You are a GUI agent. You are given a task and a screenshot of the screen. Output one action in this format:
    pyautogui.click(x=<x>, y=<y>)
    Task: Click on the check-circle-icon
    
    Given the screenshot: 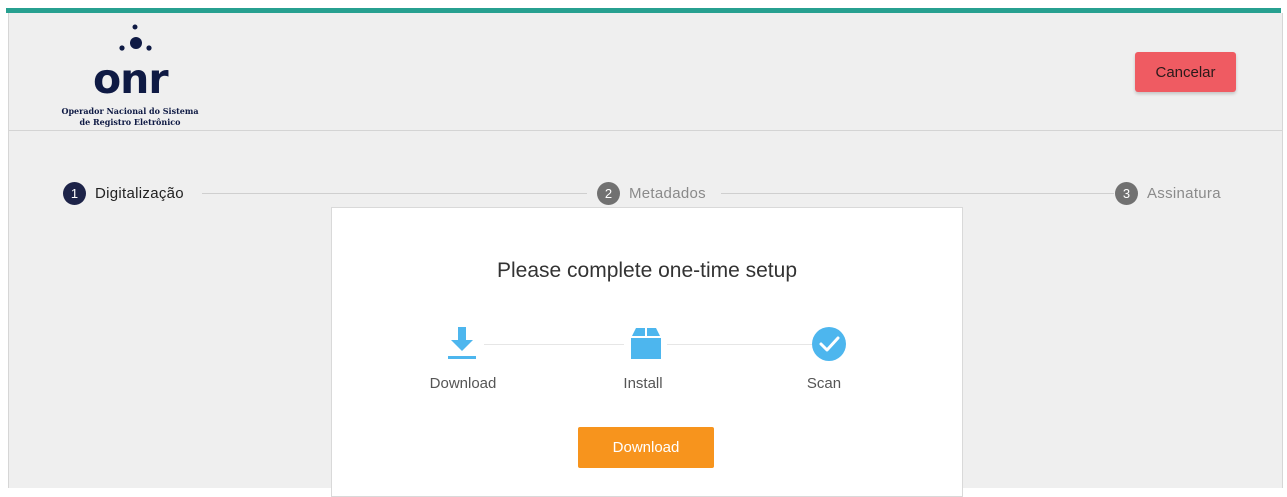 What is the action you would take?
    pyautogui.click(x=829, y=344)
    